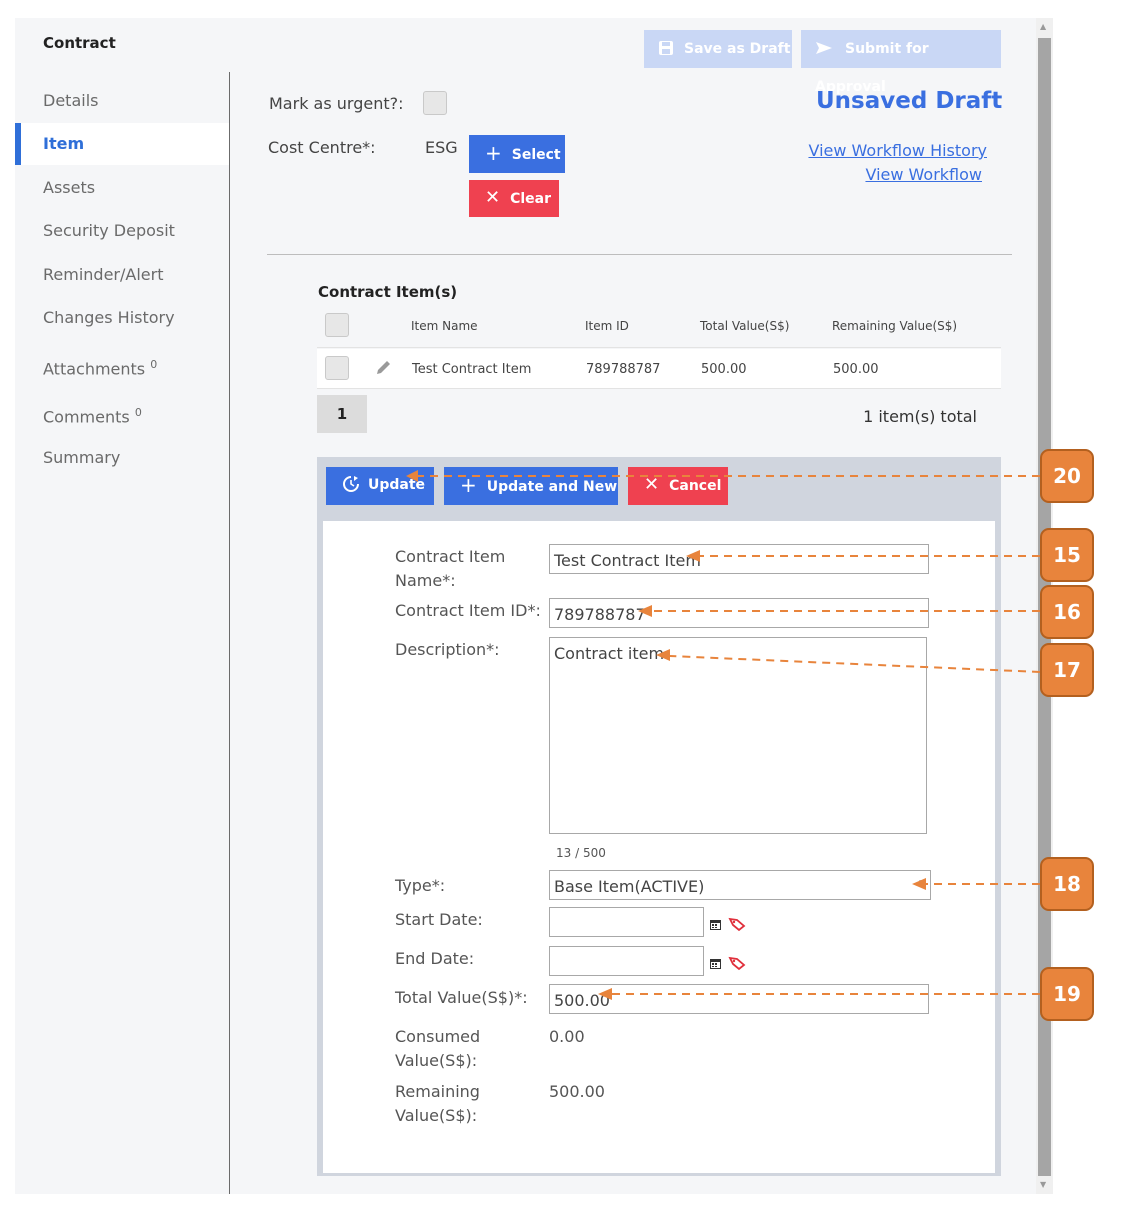 This screenshot has height=1226, width=1128. What do you see at coordinates (1067, 555) in the screenshot?
I see `callout-badge: 15` at bounding box center [1067, 555].